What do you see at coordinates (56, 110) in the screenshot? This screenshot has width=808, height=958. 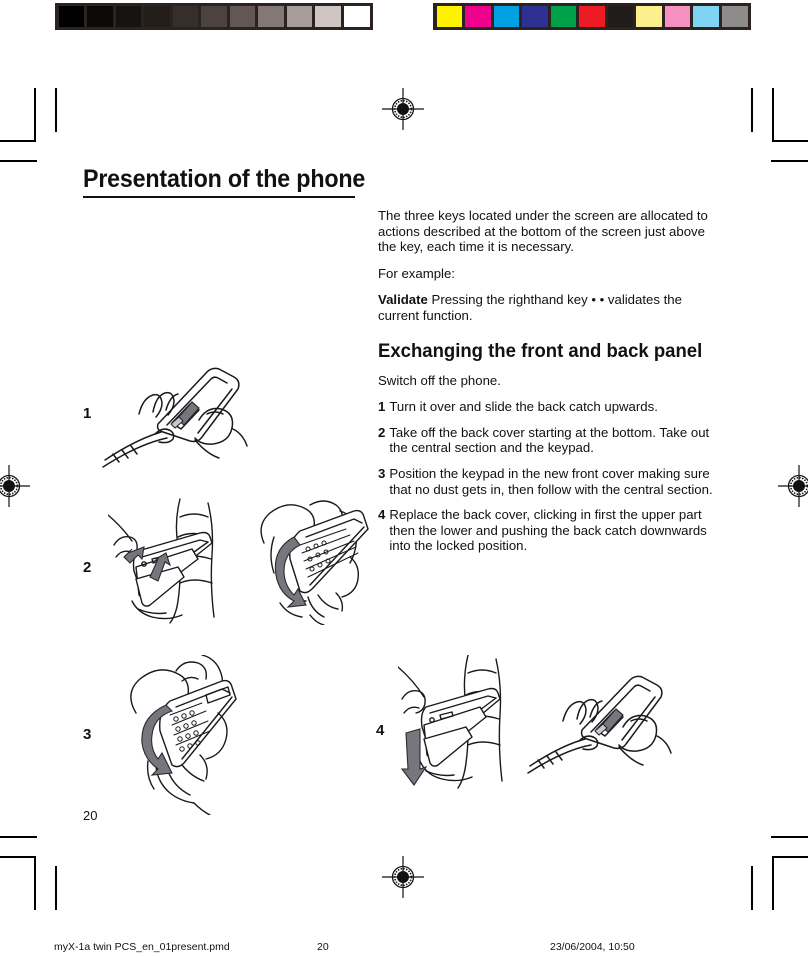 I see `crop-mark-top-left-tick-vertical` at bounding box center [56, 110].